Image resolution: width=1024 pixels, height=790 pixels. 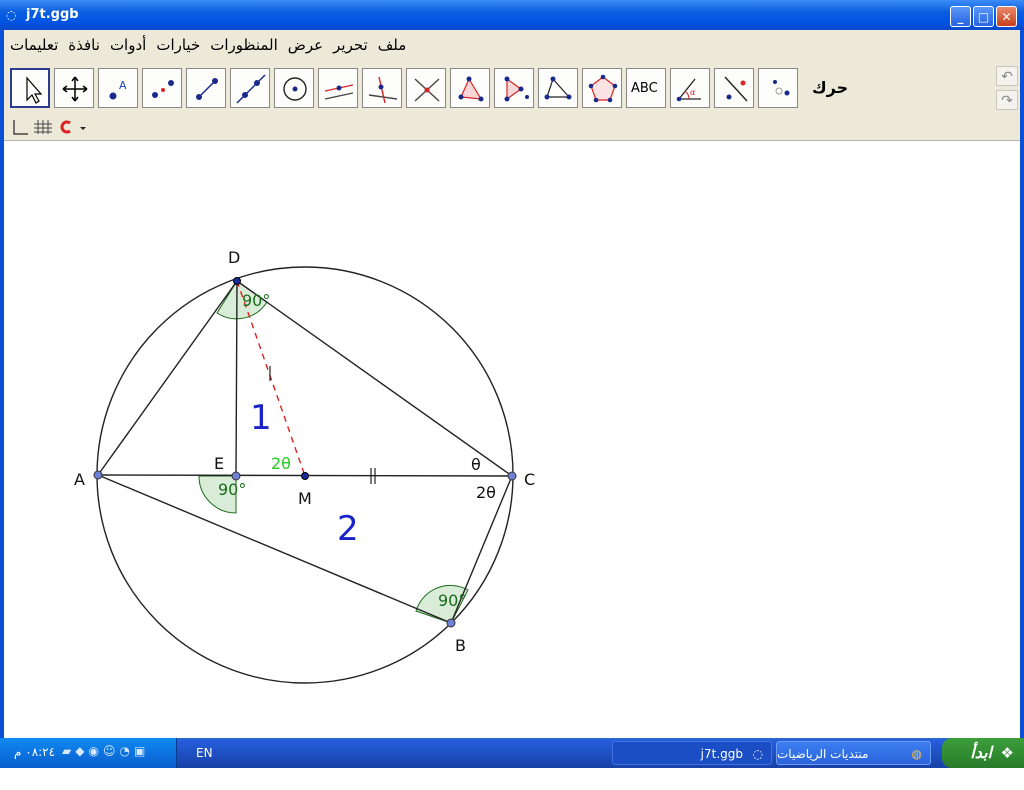 What do you see at coordinates (281, 463) in the screenshot?
I see `angle-label-M: 2θ` at bounding box center [281, 463].